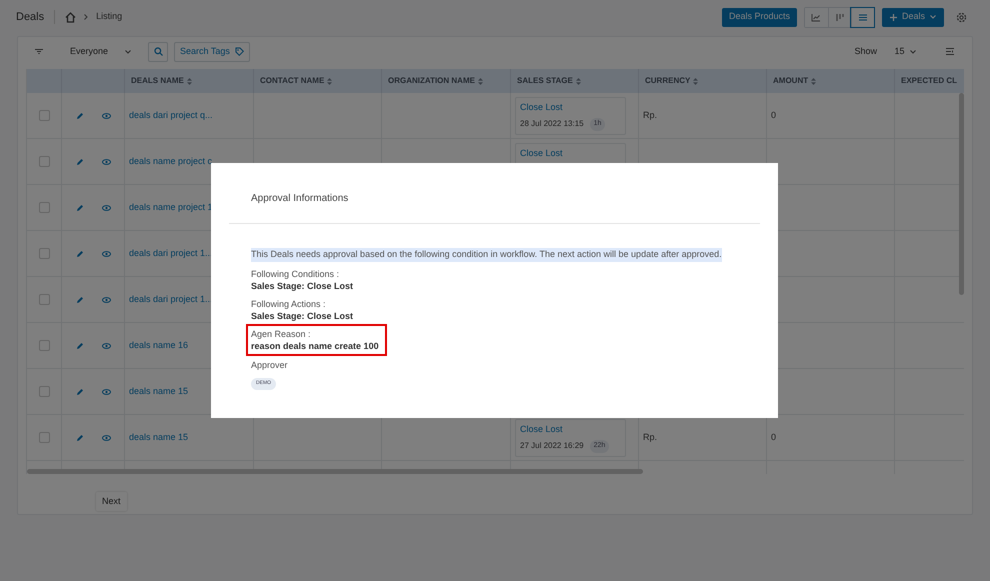  Describe the element at coordinates (39, 51) in the screenshot. I see `filter-icon` at that location.